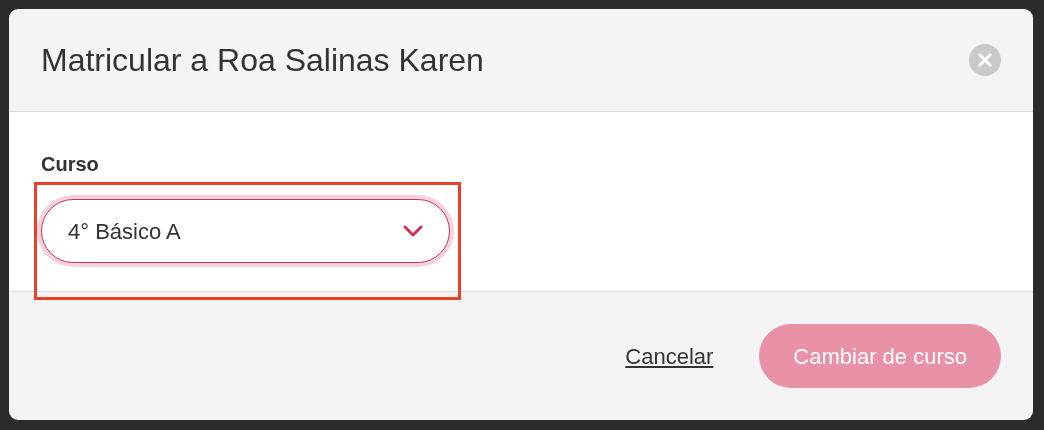  I want to click on dialog-title: Matricular a Roa Salinas Karen, so click(262, 60).